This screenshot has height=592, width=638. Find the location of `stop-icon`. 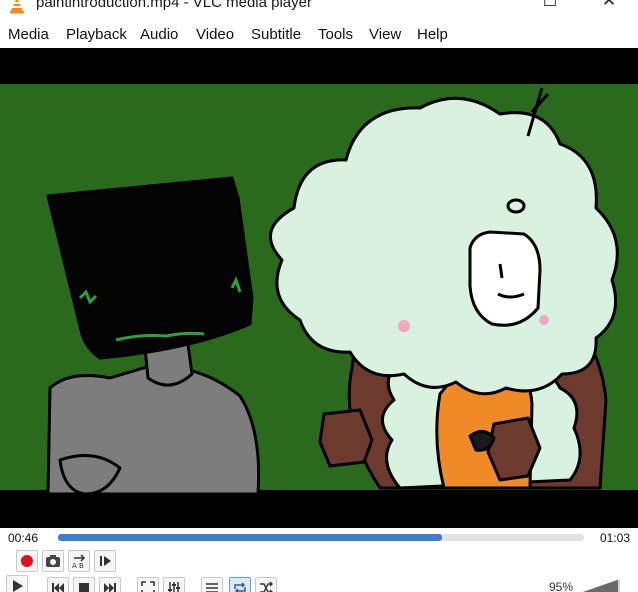

stop-icon is located at coordinates (84, 587).